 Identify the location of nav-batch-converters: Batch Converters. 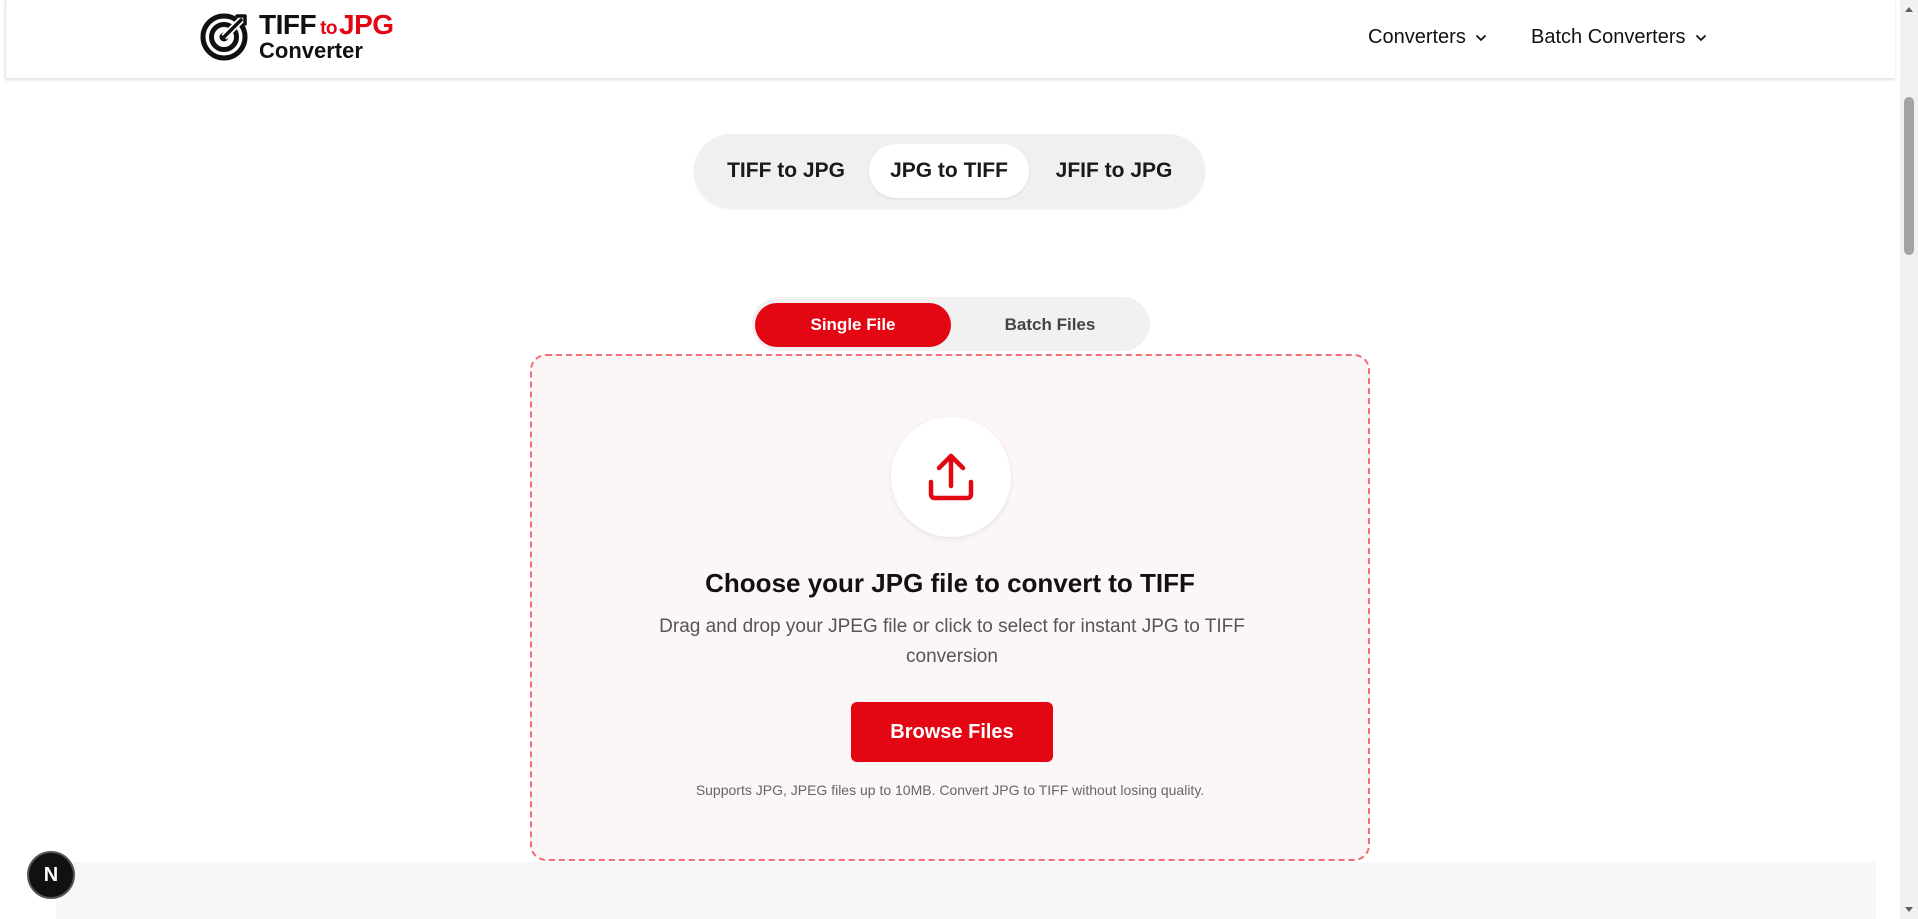
(1619, 37).